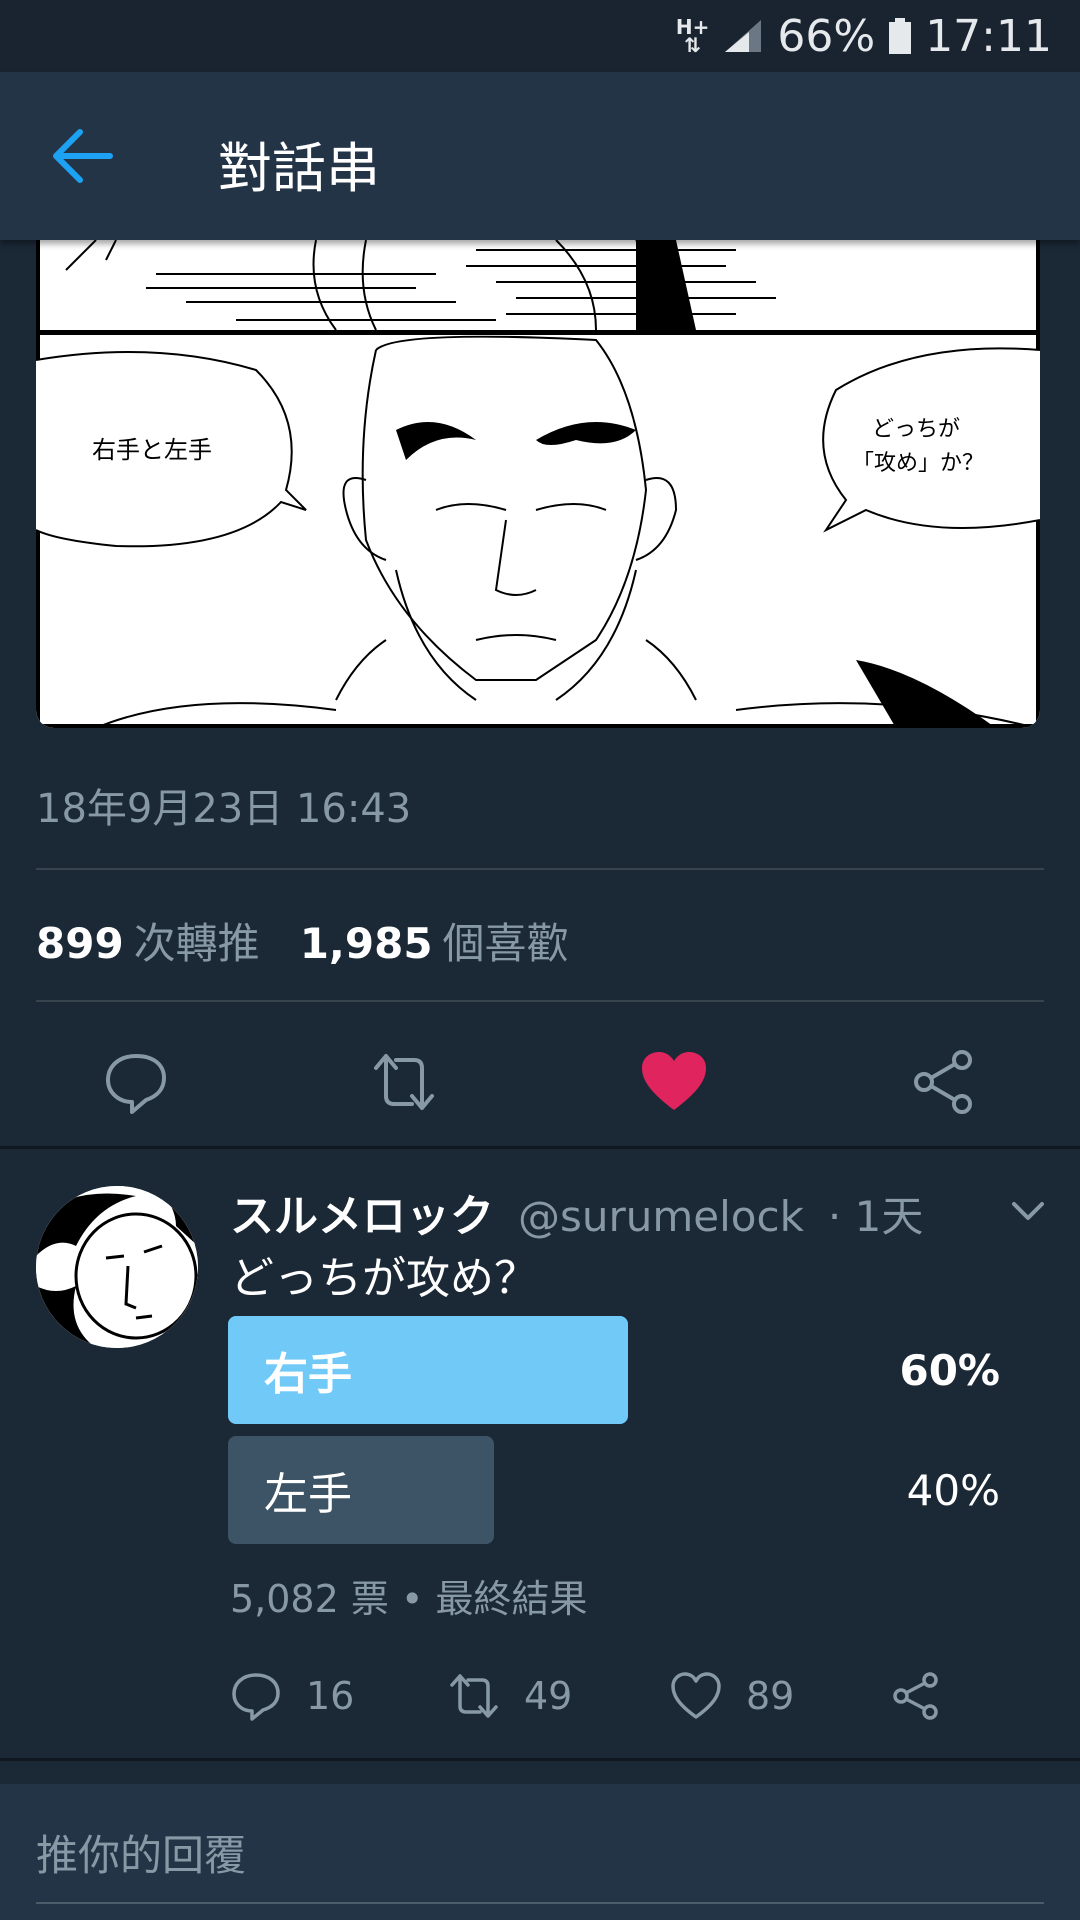 Image resolution: width=1080 pixels, height=1920 pixels. Describe the element at coordinates (362, 1216) in the screenshot. I see `display-name: スルメロック` at that location.